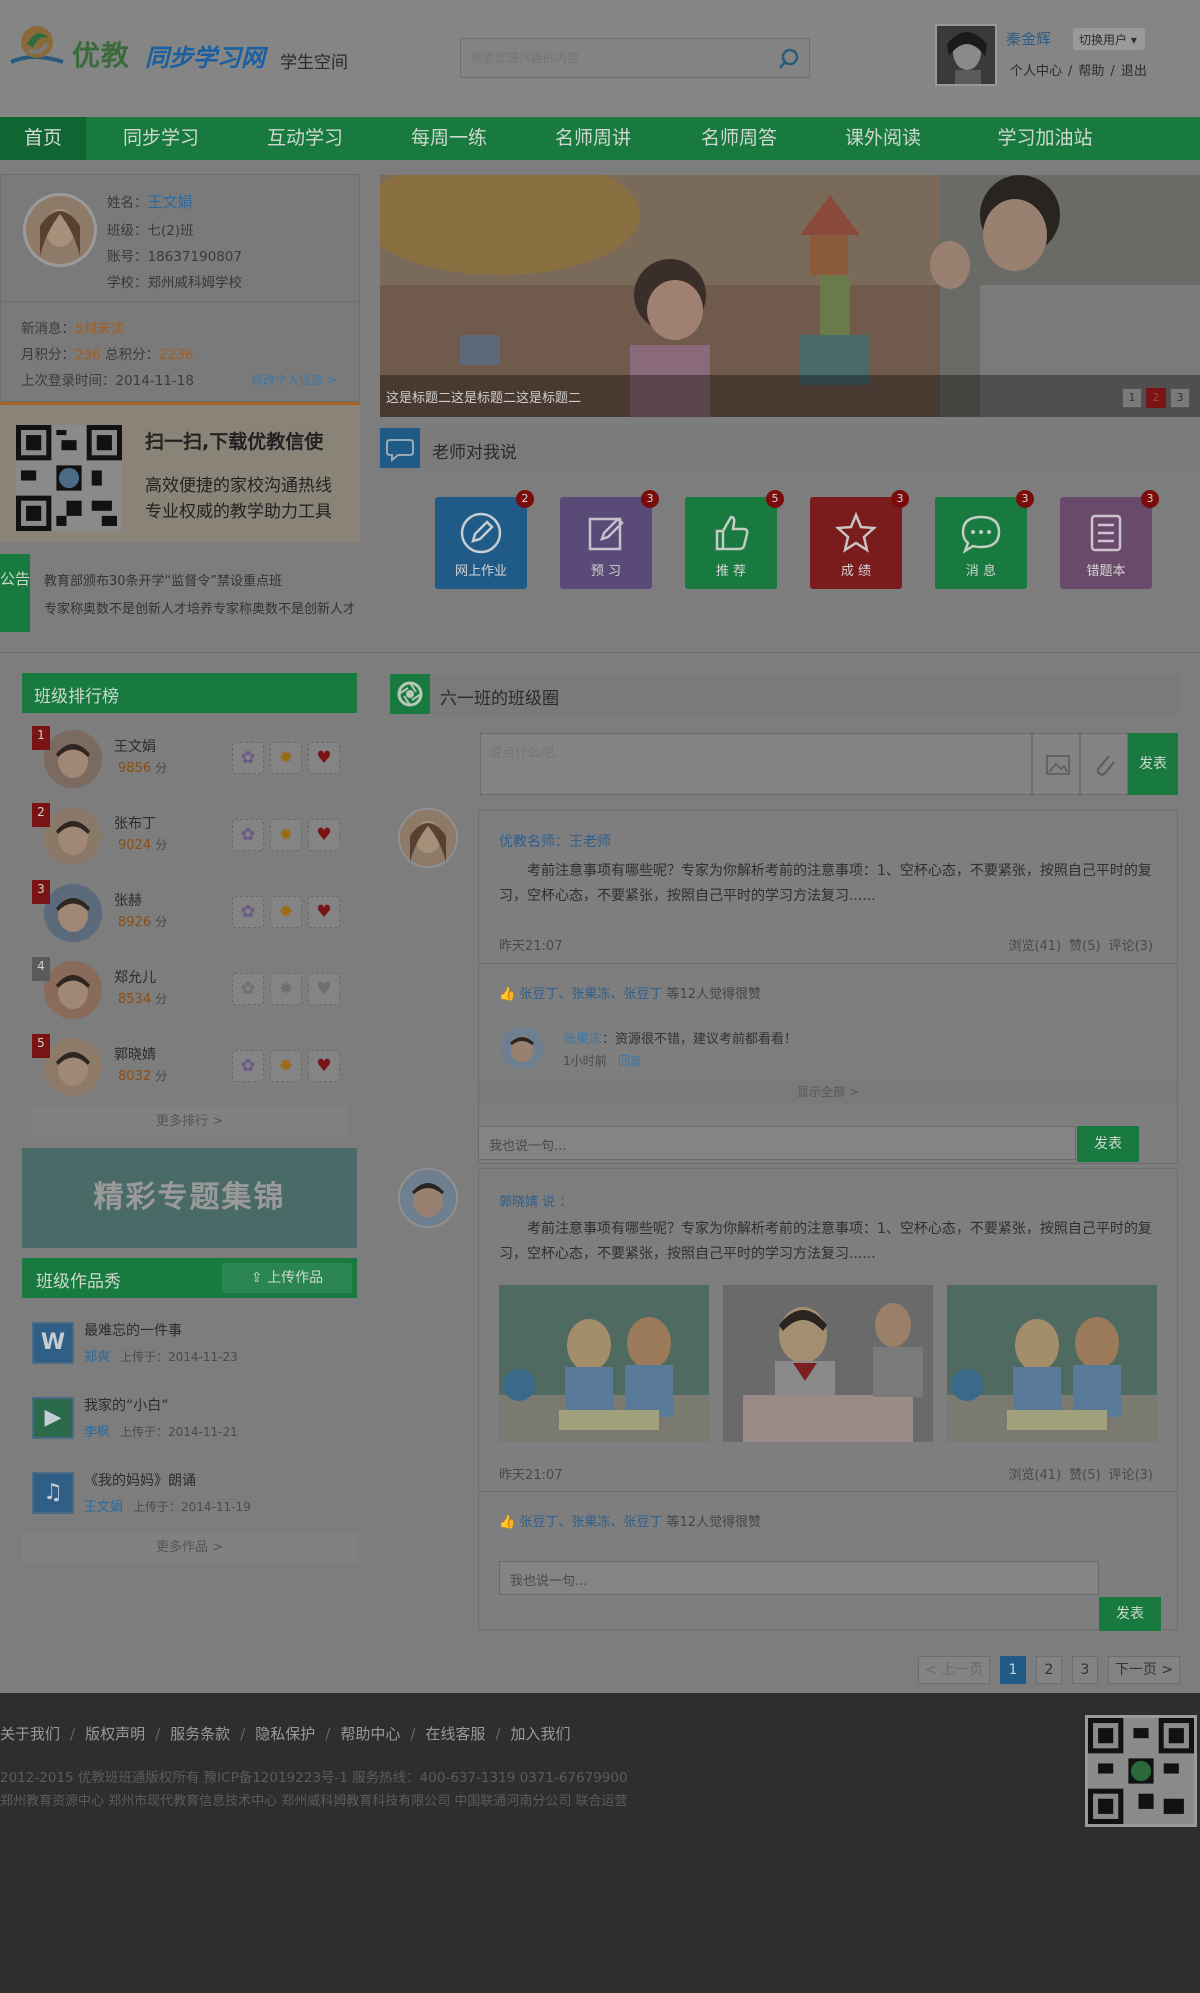 The height and width of the screenshot is (1993, 1200). What do you see at coordinates (1084, 1475) in the screenshot?
I see `likes-count: 赞(5)` at bounding box center [1084, 1475].